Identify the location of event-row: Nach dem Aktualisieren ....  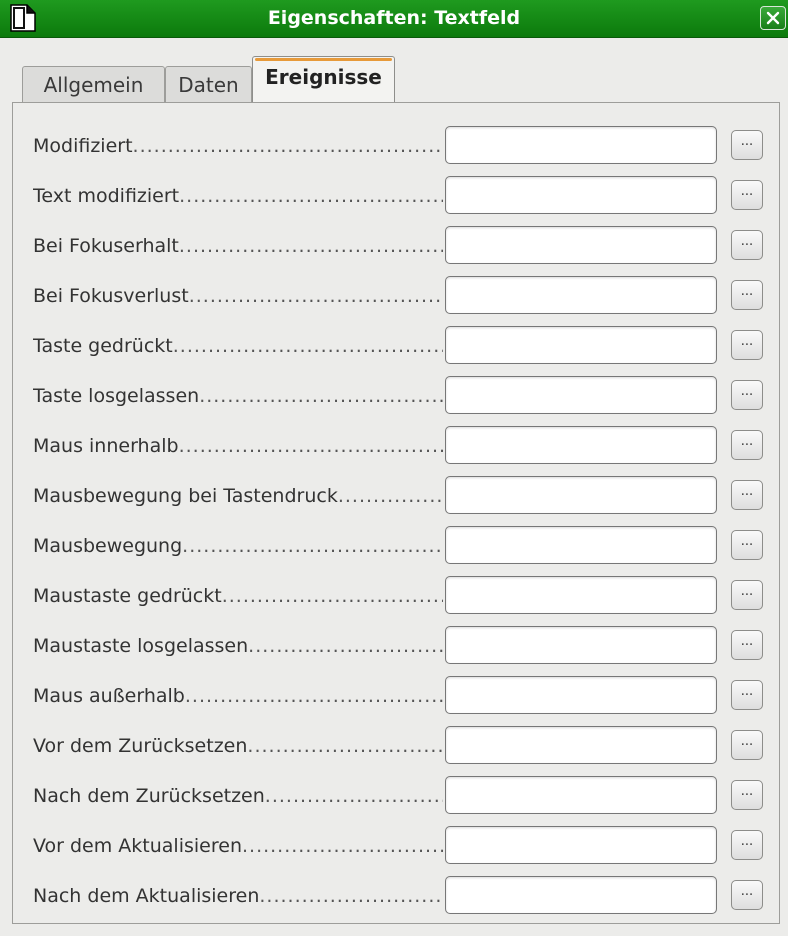
(397, 895).